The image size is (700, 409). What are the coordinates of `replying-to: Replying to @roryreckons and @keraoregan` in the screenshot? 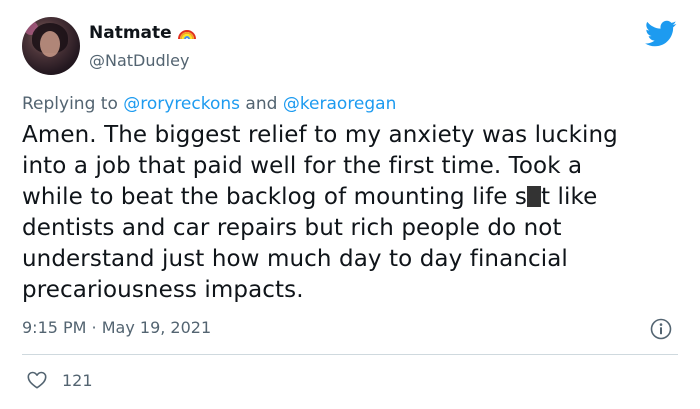 It's located at (209, 104).